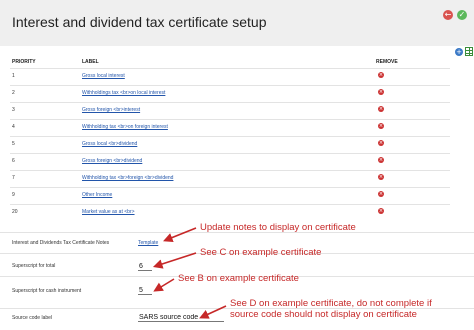  Describe the element at coordinates (109, 144) in the screenshot. I see `label-link: Gross local <br>dividend` at that location.